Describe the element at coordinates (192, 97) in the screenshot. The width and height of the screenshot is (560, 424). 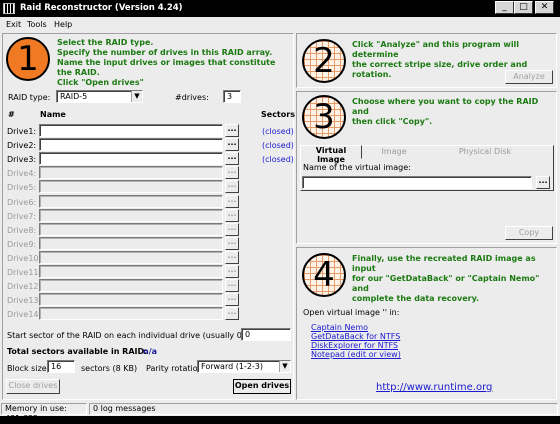
I see `drives-count-label: #drives:` at that location.